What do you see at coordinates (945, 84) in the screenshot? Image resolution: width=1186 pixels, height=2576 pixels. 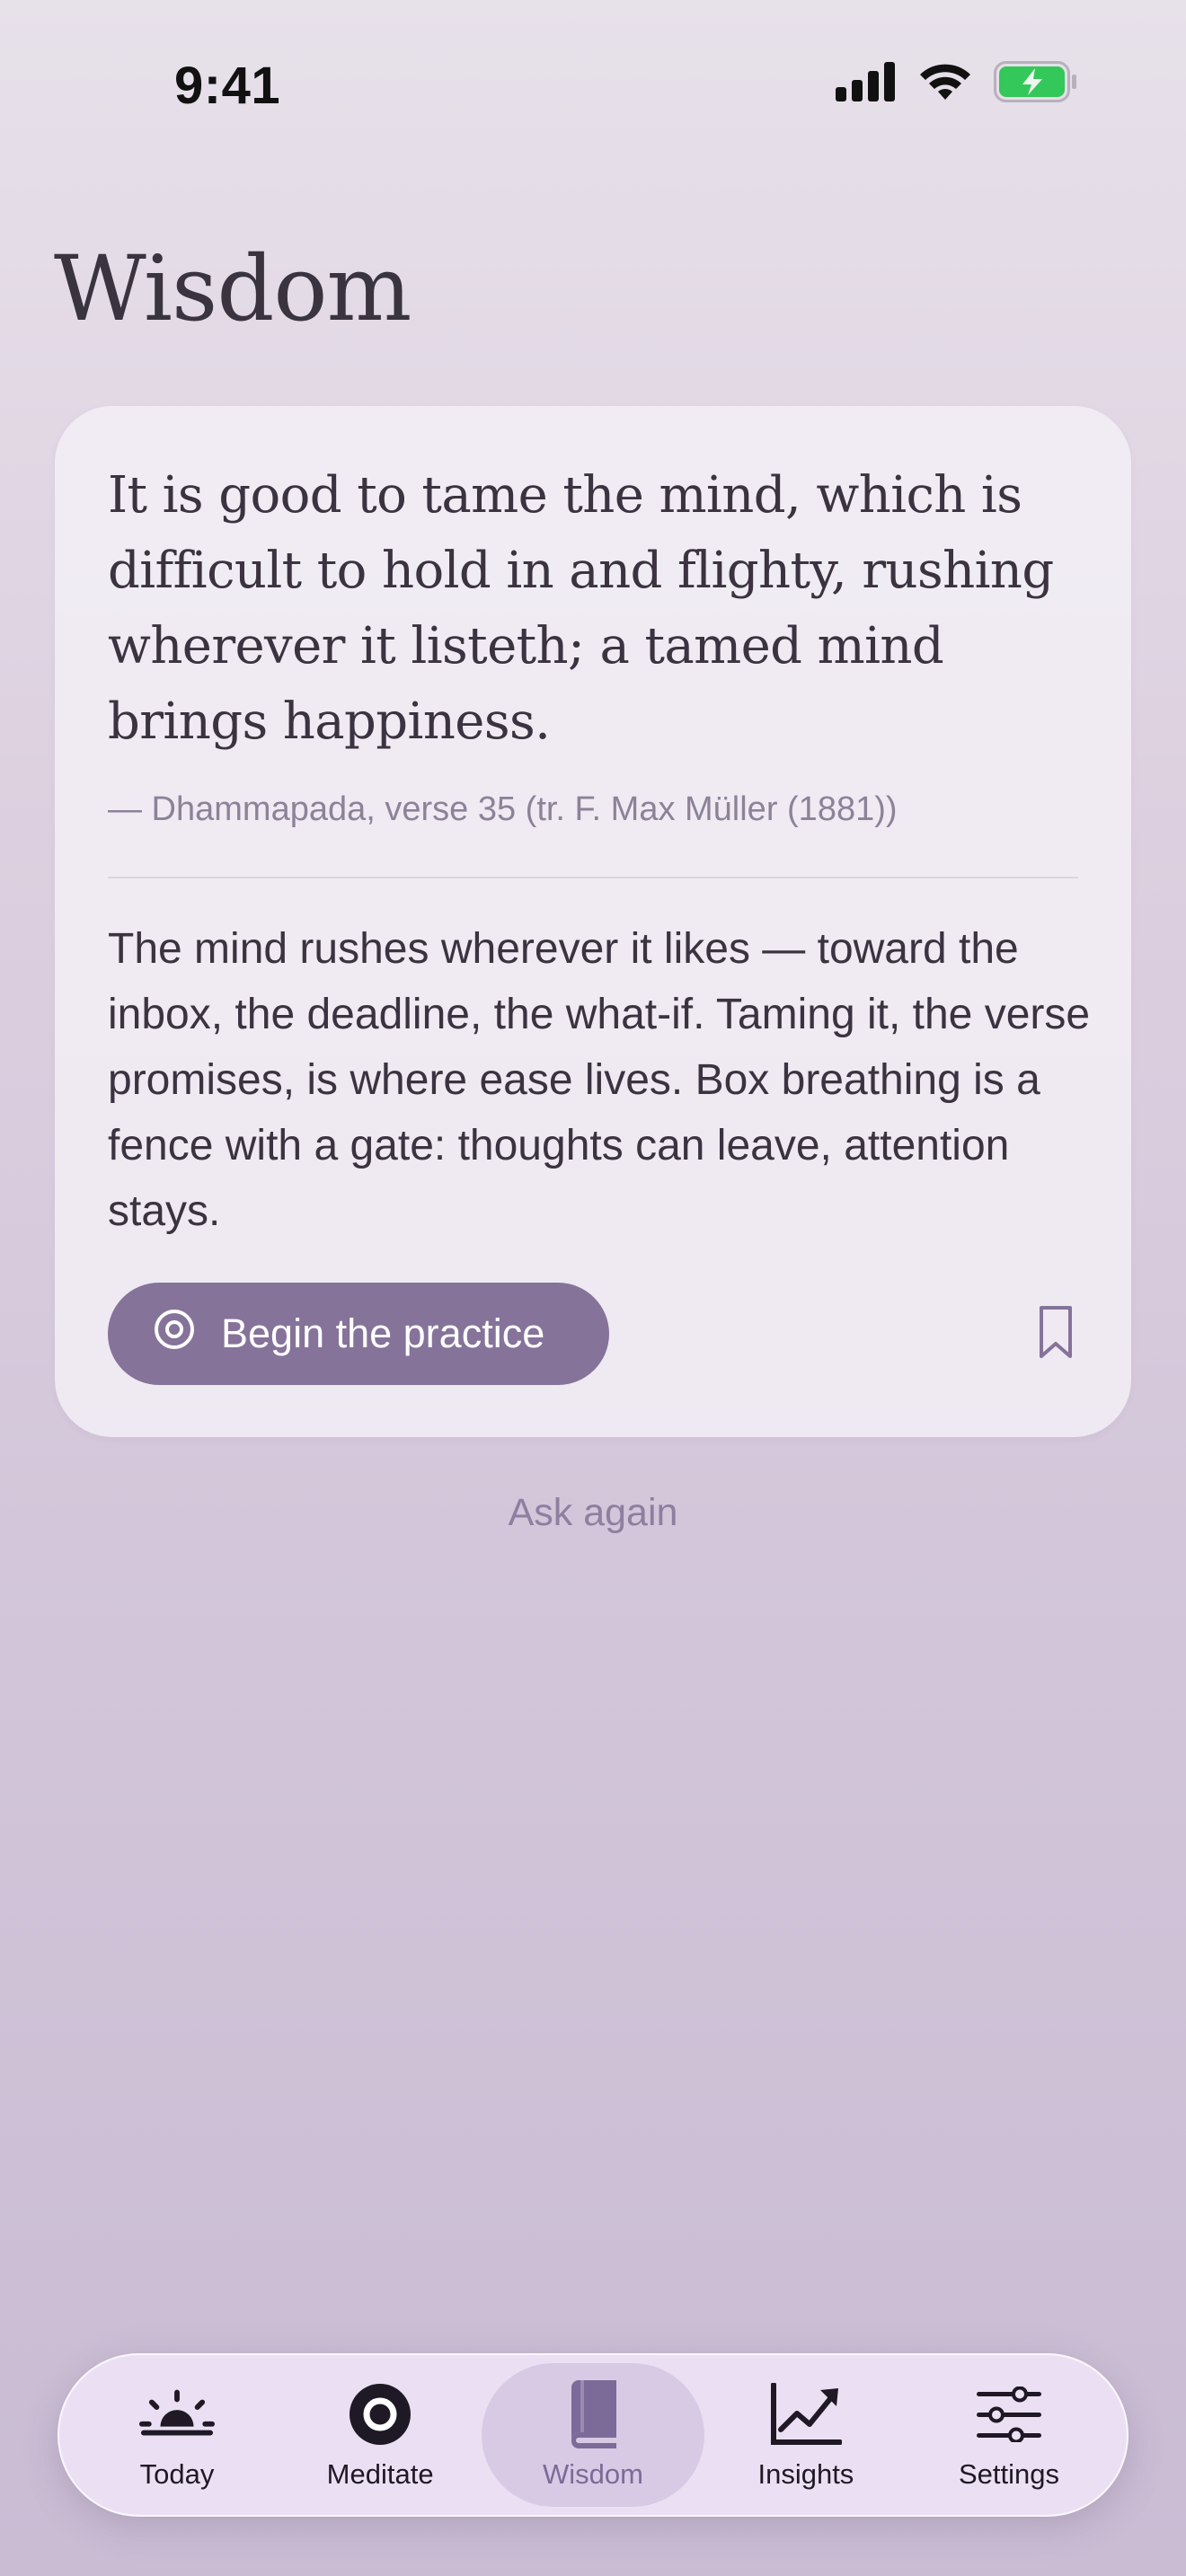 I see `wifi-icon` at bounding box center [945, 84].